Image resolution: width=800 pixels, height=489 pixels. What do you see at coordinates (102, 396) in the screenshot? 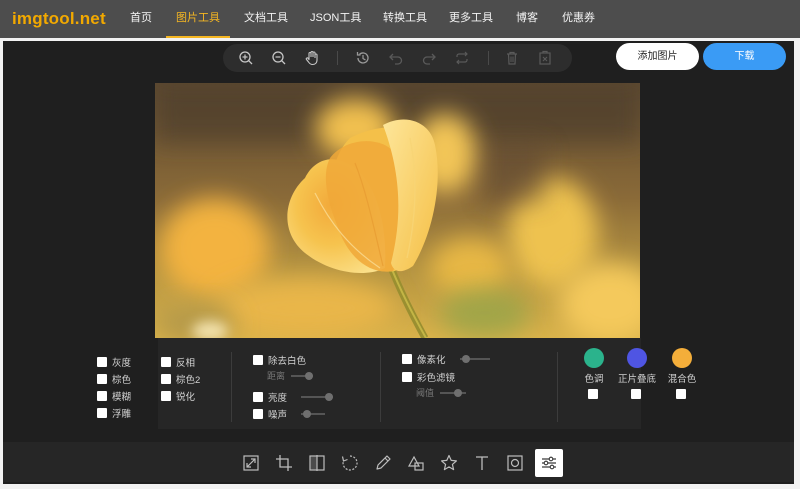
I see `blur-checkbox` at bounding box center [102, 396].